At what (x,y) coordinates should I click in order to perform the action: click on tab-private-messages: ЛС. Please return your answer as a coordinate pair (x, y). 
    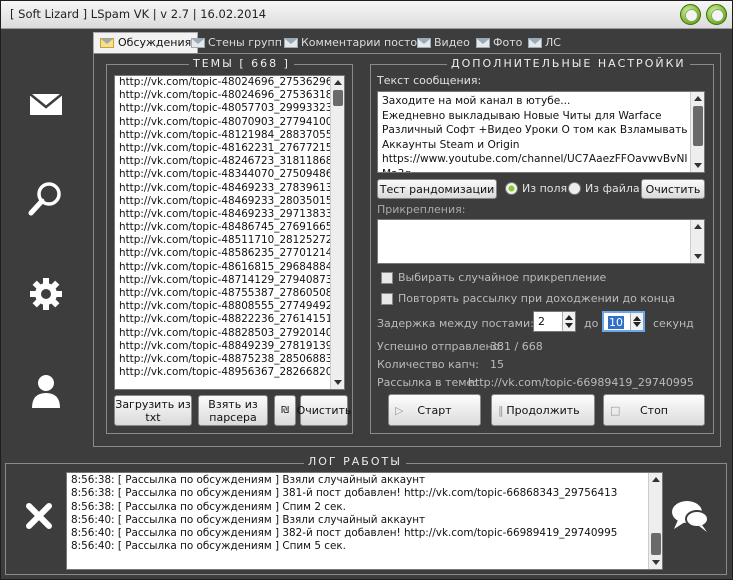
    Looking at the image, I should click on (543, 43).